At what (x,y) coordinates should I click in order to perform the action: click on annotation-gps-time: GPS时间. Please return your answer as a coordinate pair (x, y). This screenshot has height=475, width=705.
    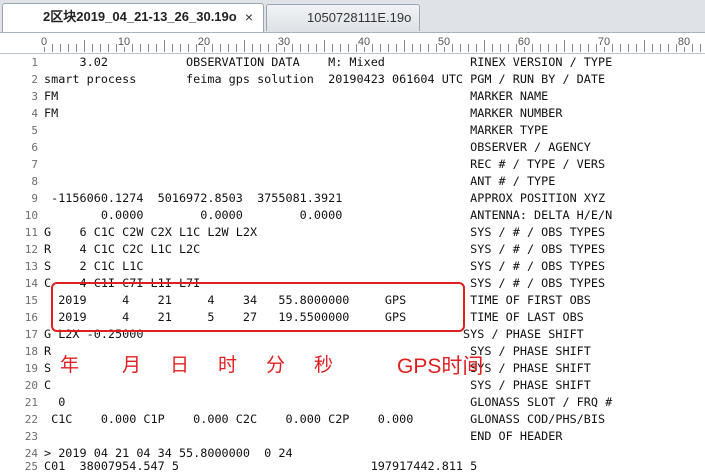
    Looking at the image, I should click on (440, 366).